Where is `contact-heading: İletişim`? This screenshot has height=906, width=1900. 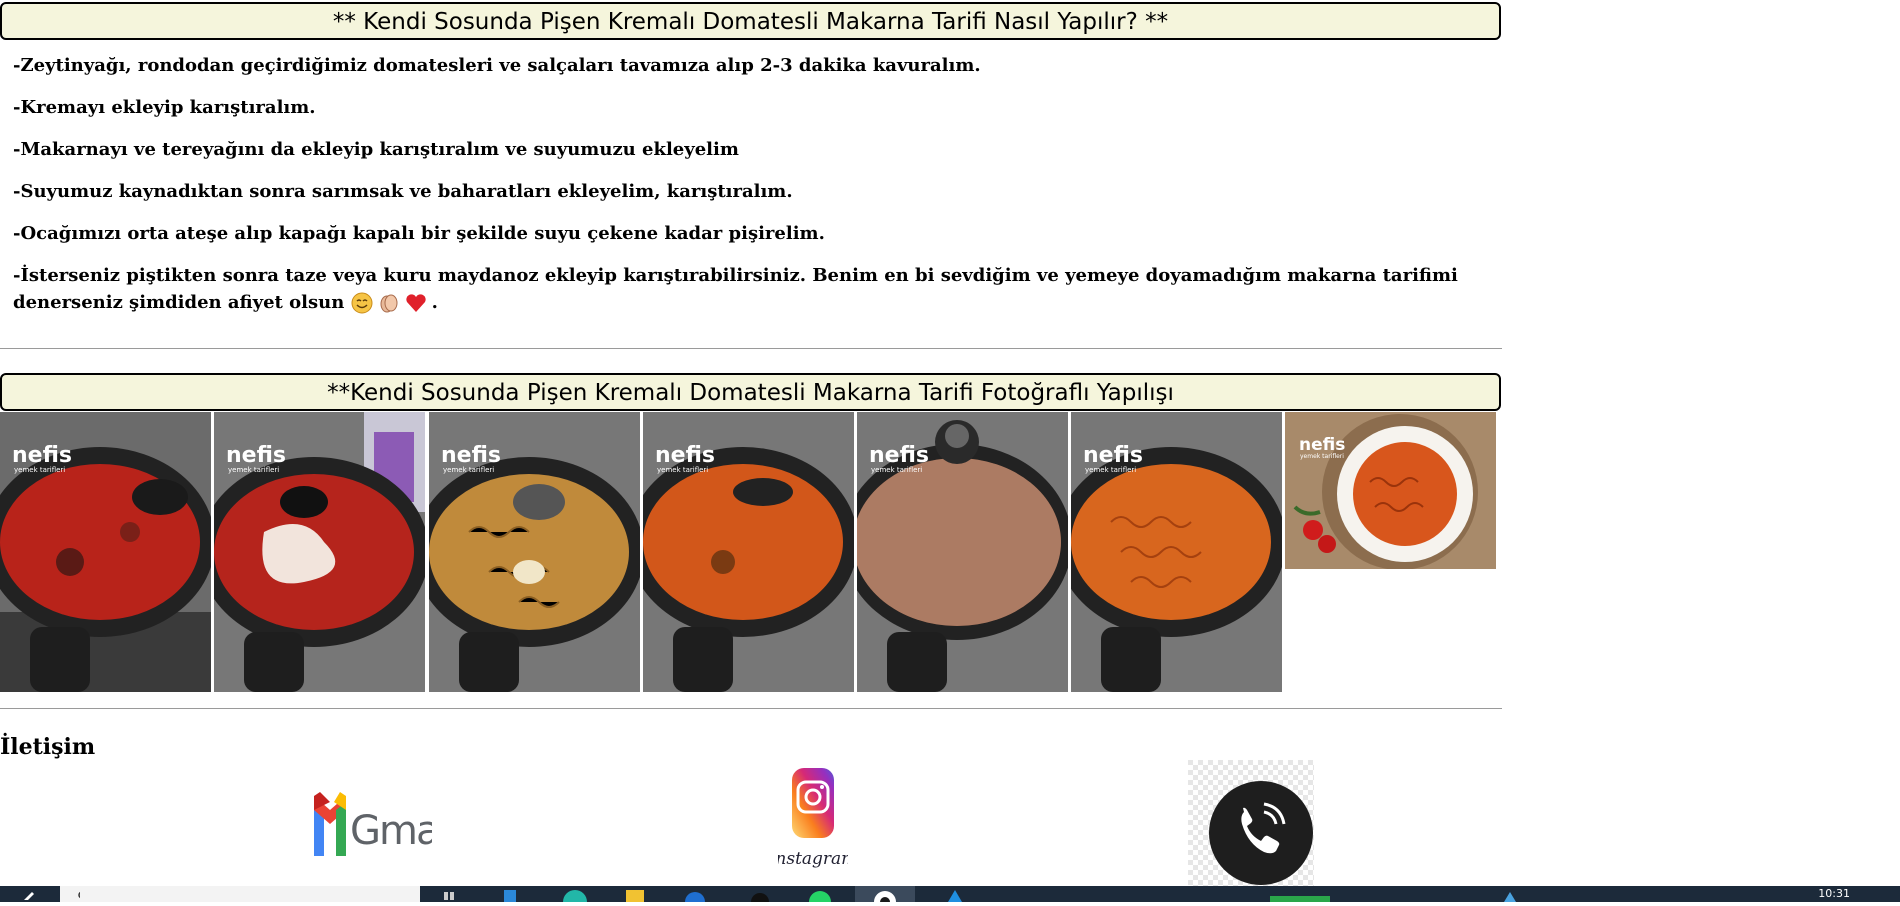 contact-heading: İletişim is located at coordinates (48, 747).